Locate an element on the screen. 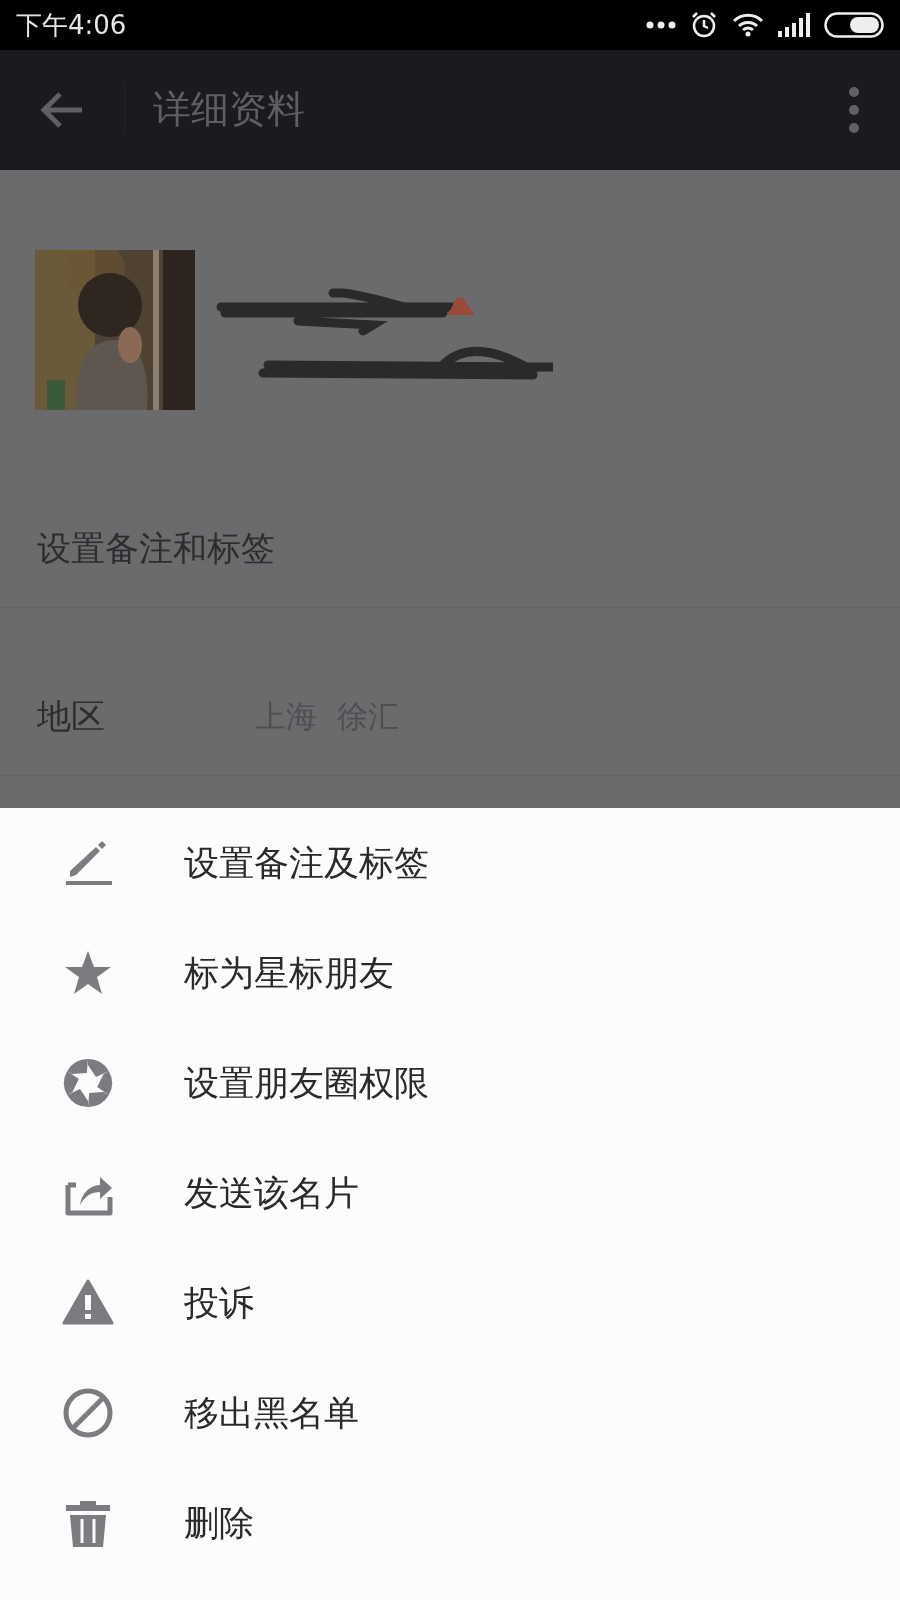 The image size is (900, 1600). menu-item: 发送该名片 is located at coordinates (450, 1193).